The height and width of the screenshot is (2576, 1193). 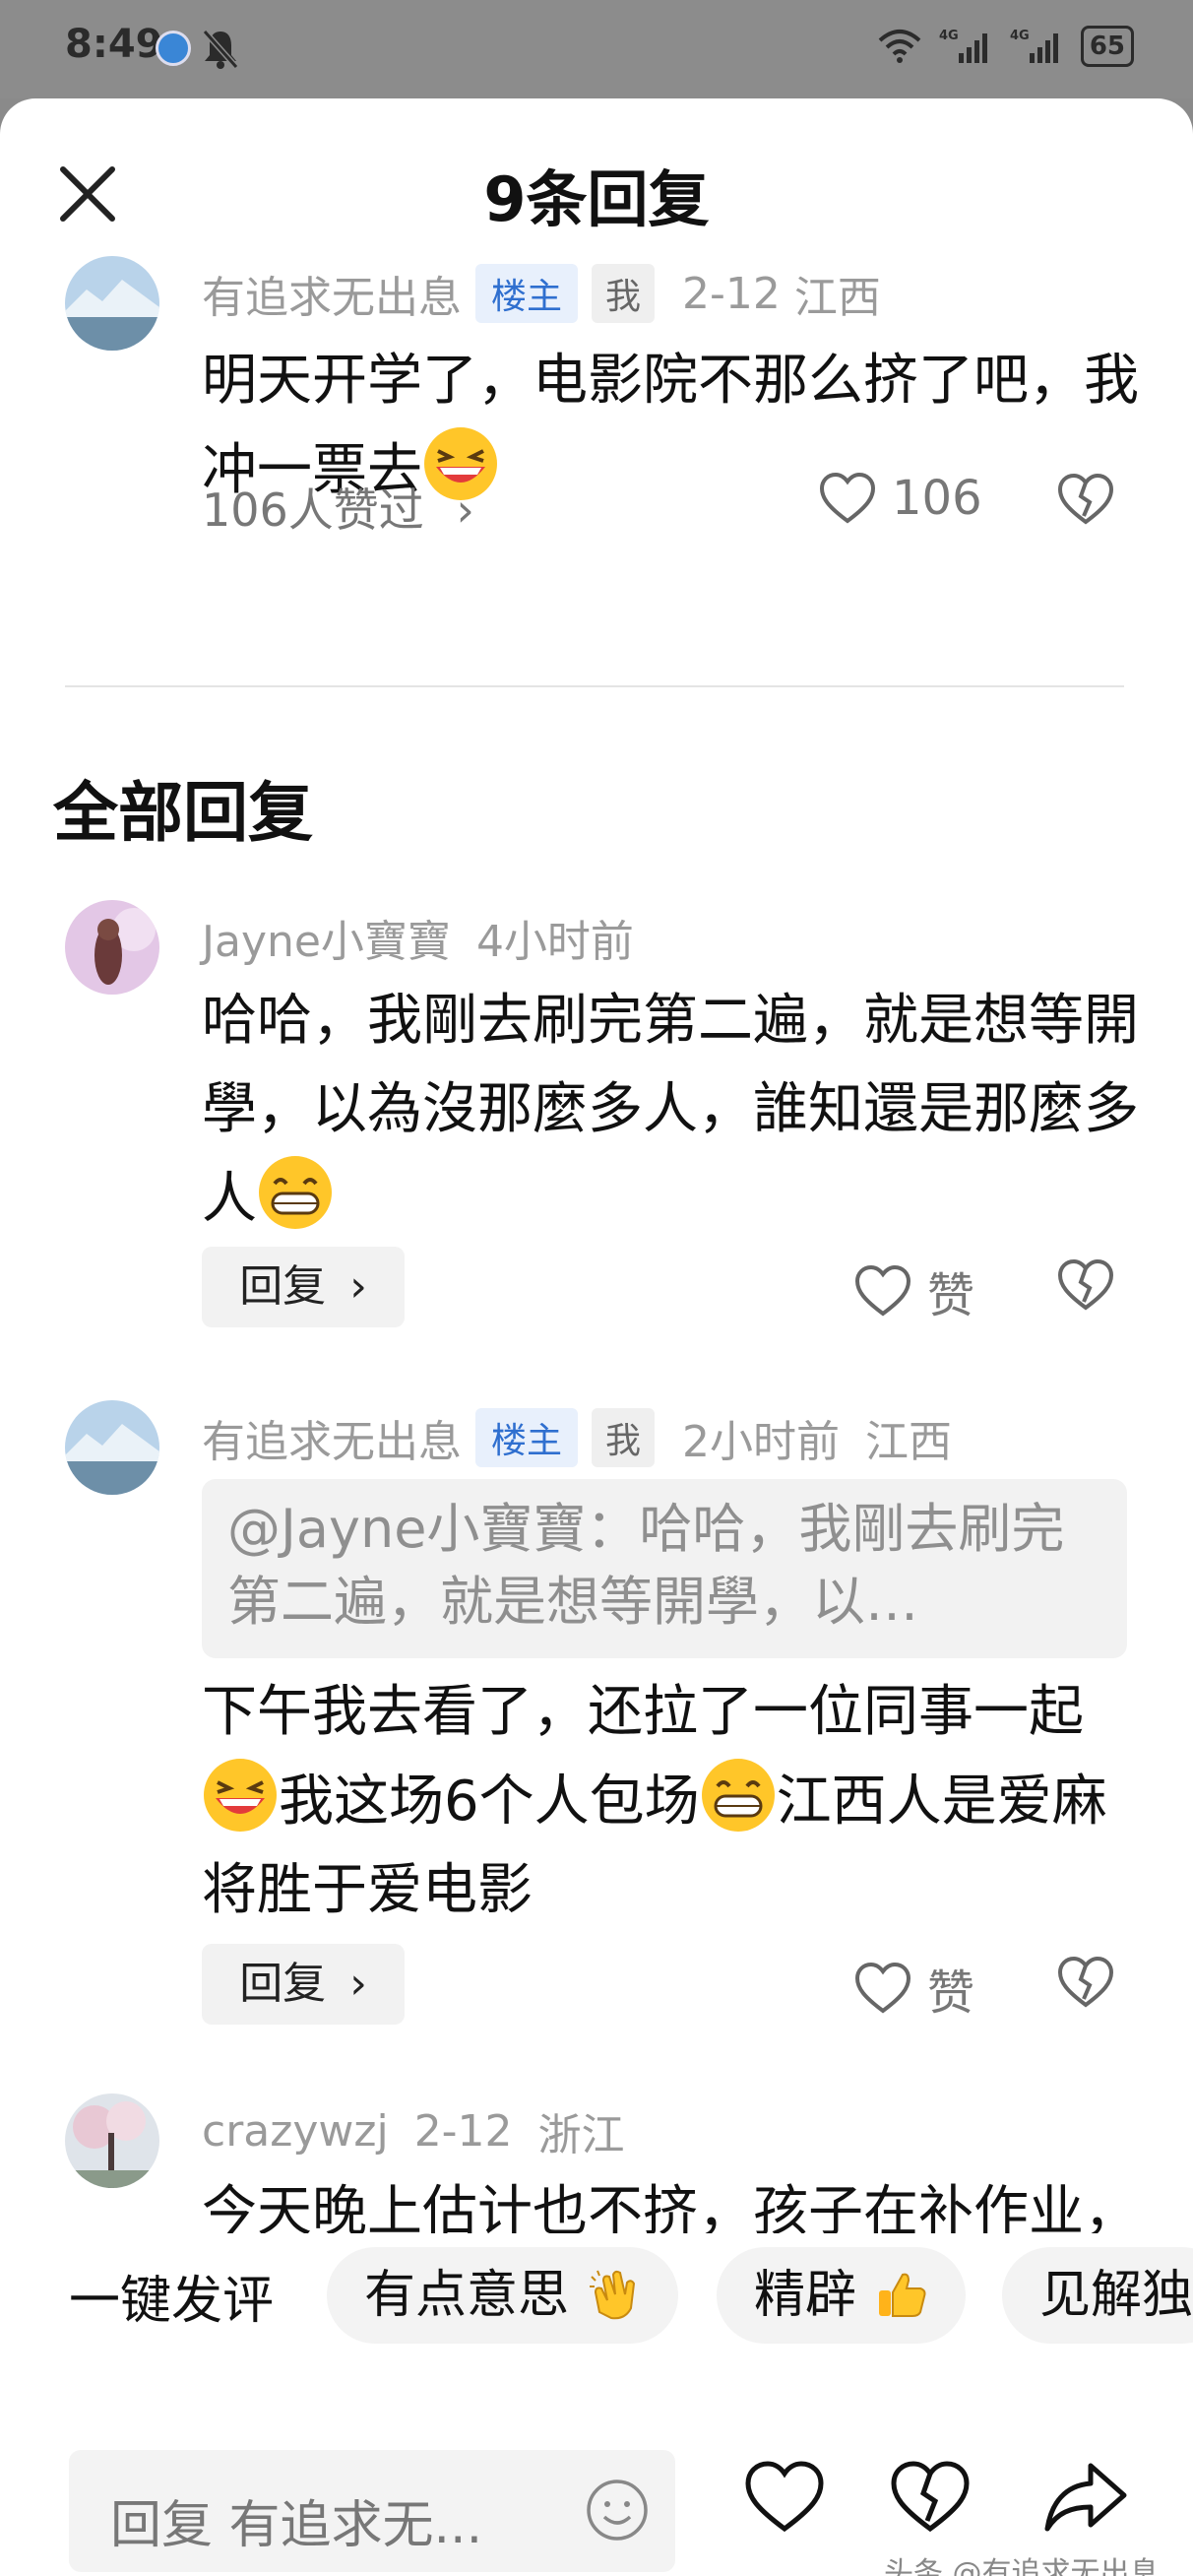 I want to click on like-button: 106, so click(x=900, y=498).